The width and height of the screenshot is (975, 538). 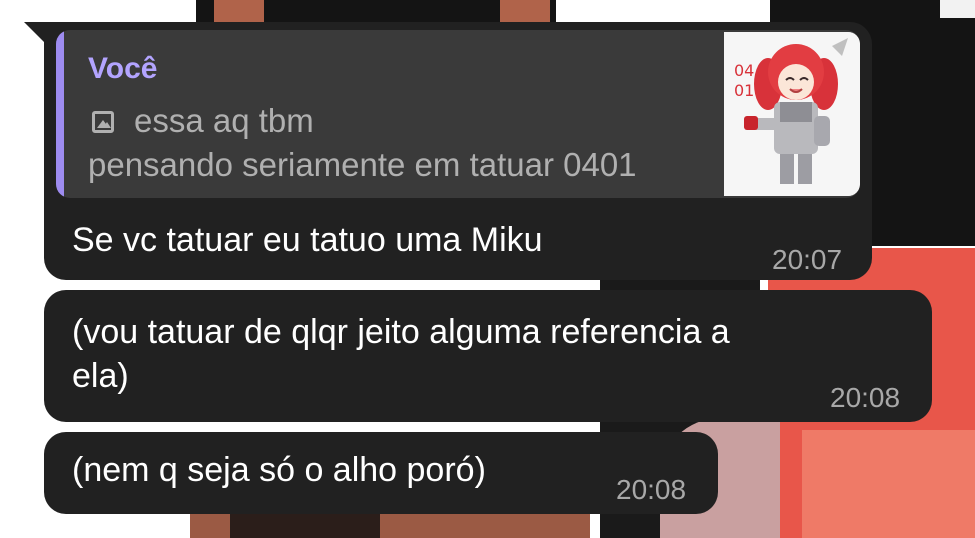 I want to click on message-time: 20:07, so click(x=807, y=259).